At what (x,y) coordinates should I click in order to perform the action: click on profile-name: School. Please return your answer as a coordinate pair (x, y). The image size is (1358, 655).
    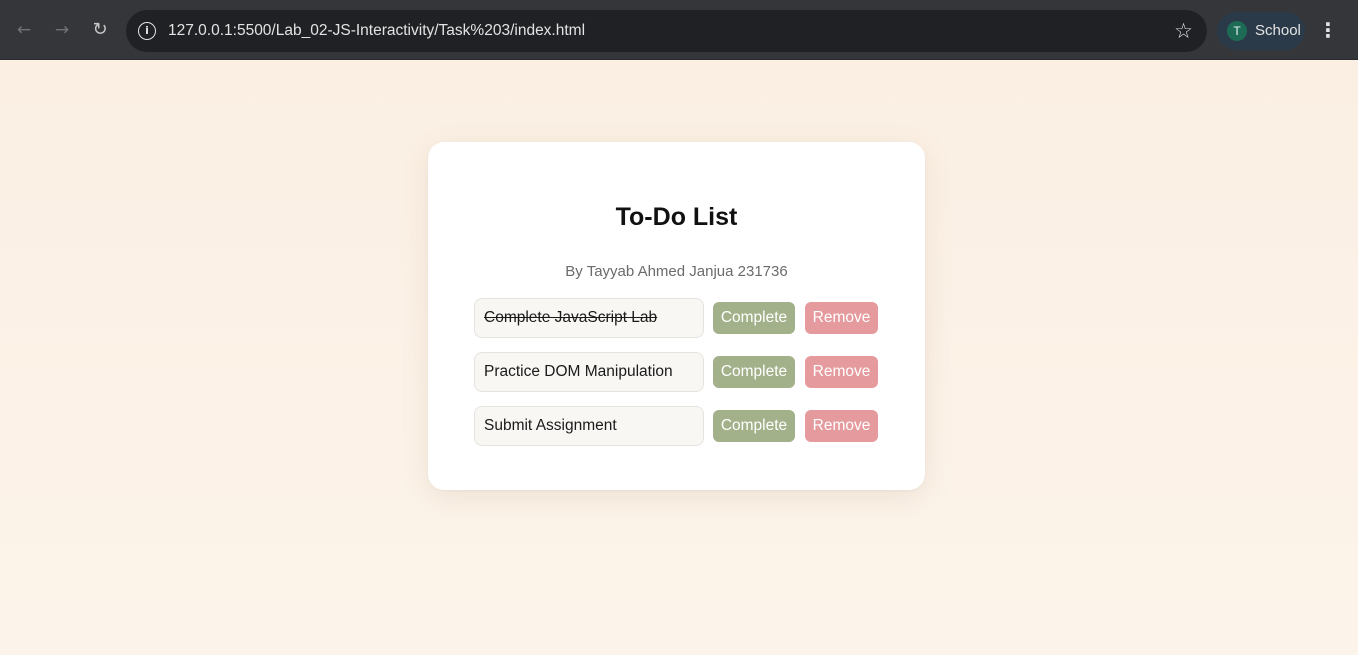
    Looking at the image, I should click on (1278, 30).